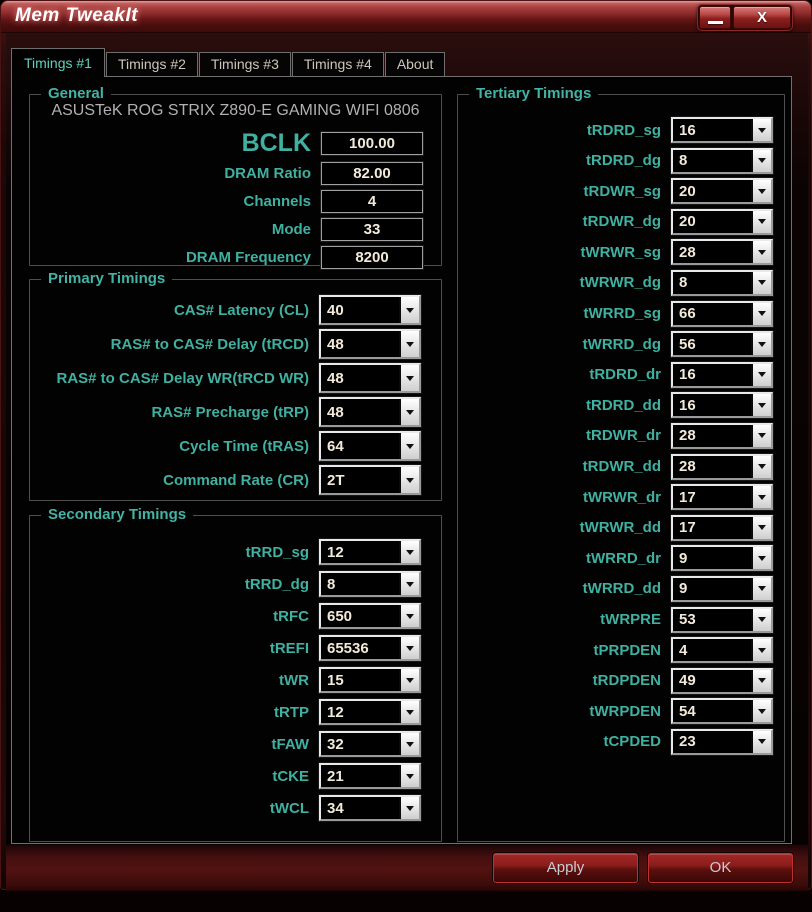  What do you see at coordinates (360, 446) in the screenshot?
I see `dropdown-selected-value: 64` at bounding box center [360, 446].